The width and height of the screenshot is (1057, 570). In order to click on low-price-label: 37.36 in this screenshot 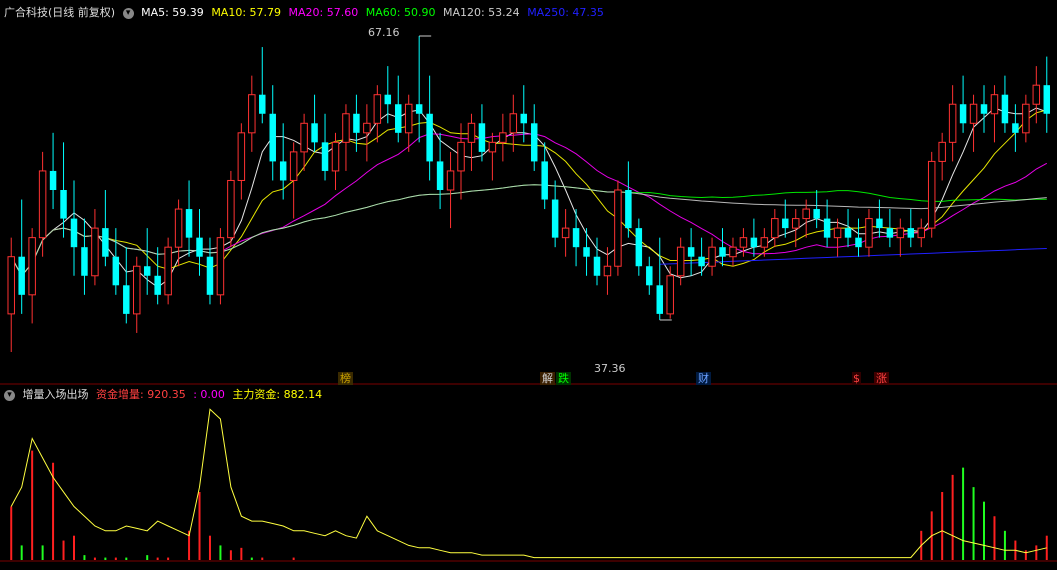, I will do `click(610, 368)`.